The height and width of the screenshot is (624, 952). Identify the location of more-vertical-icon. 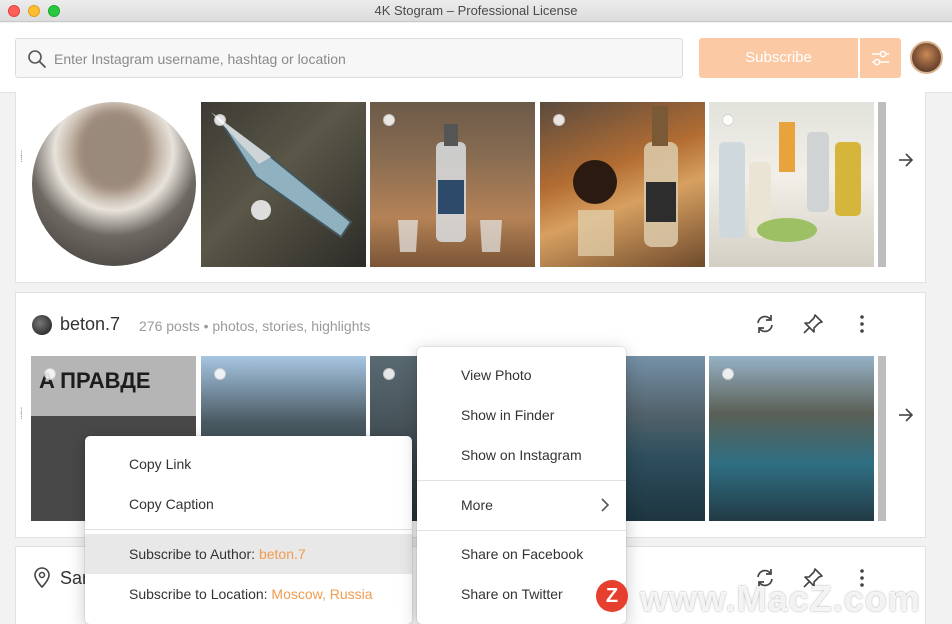
(862, 324).